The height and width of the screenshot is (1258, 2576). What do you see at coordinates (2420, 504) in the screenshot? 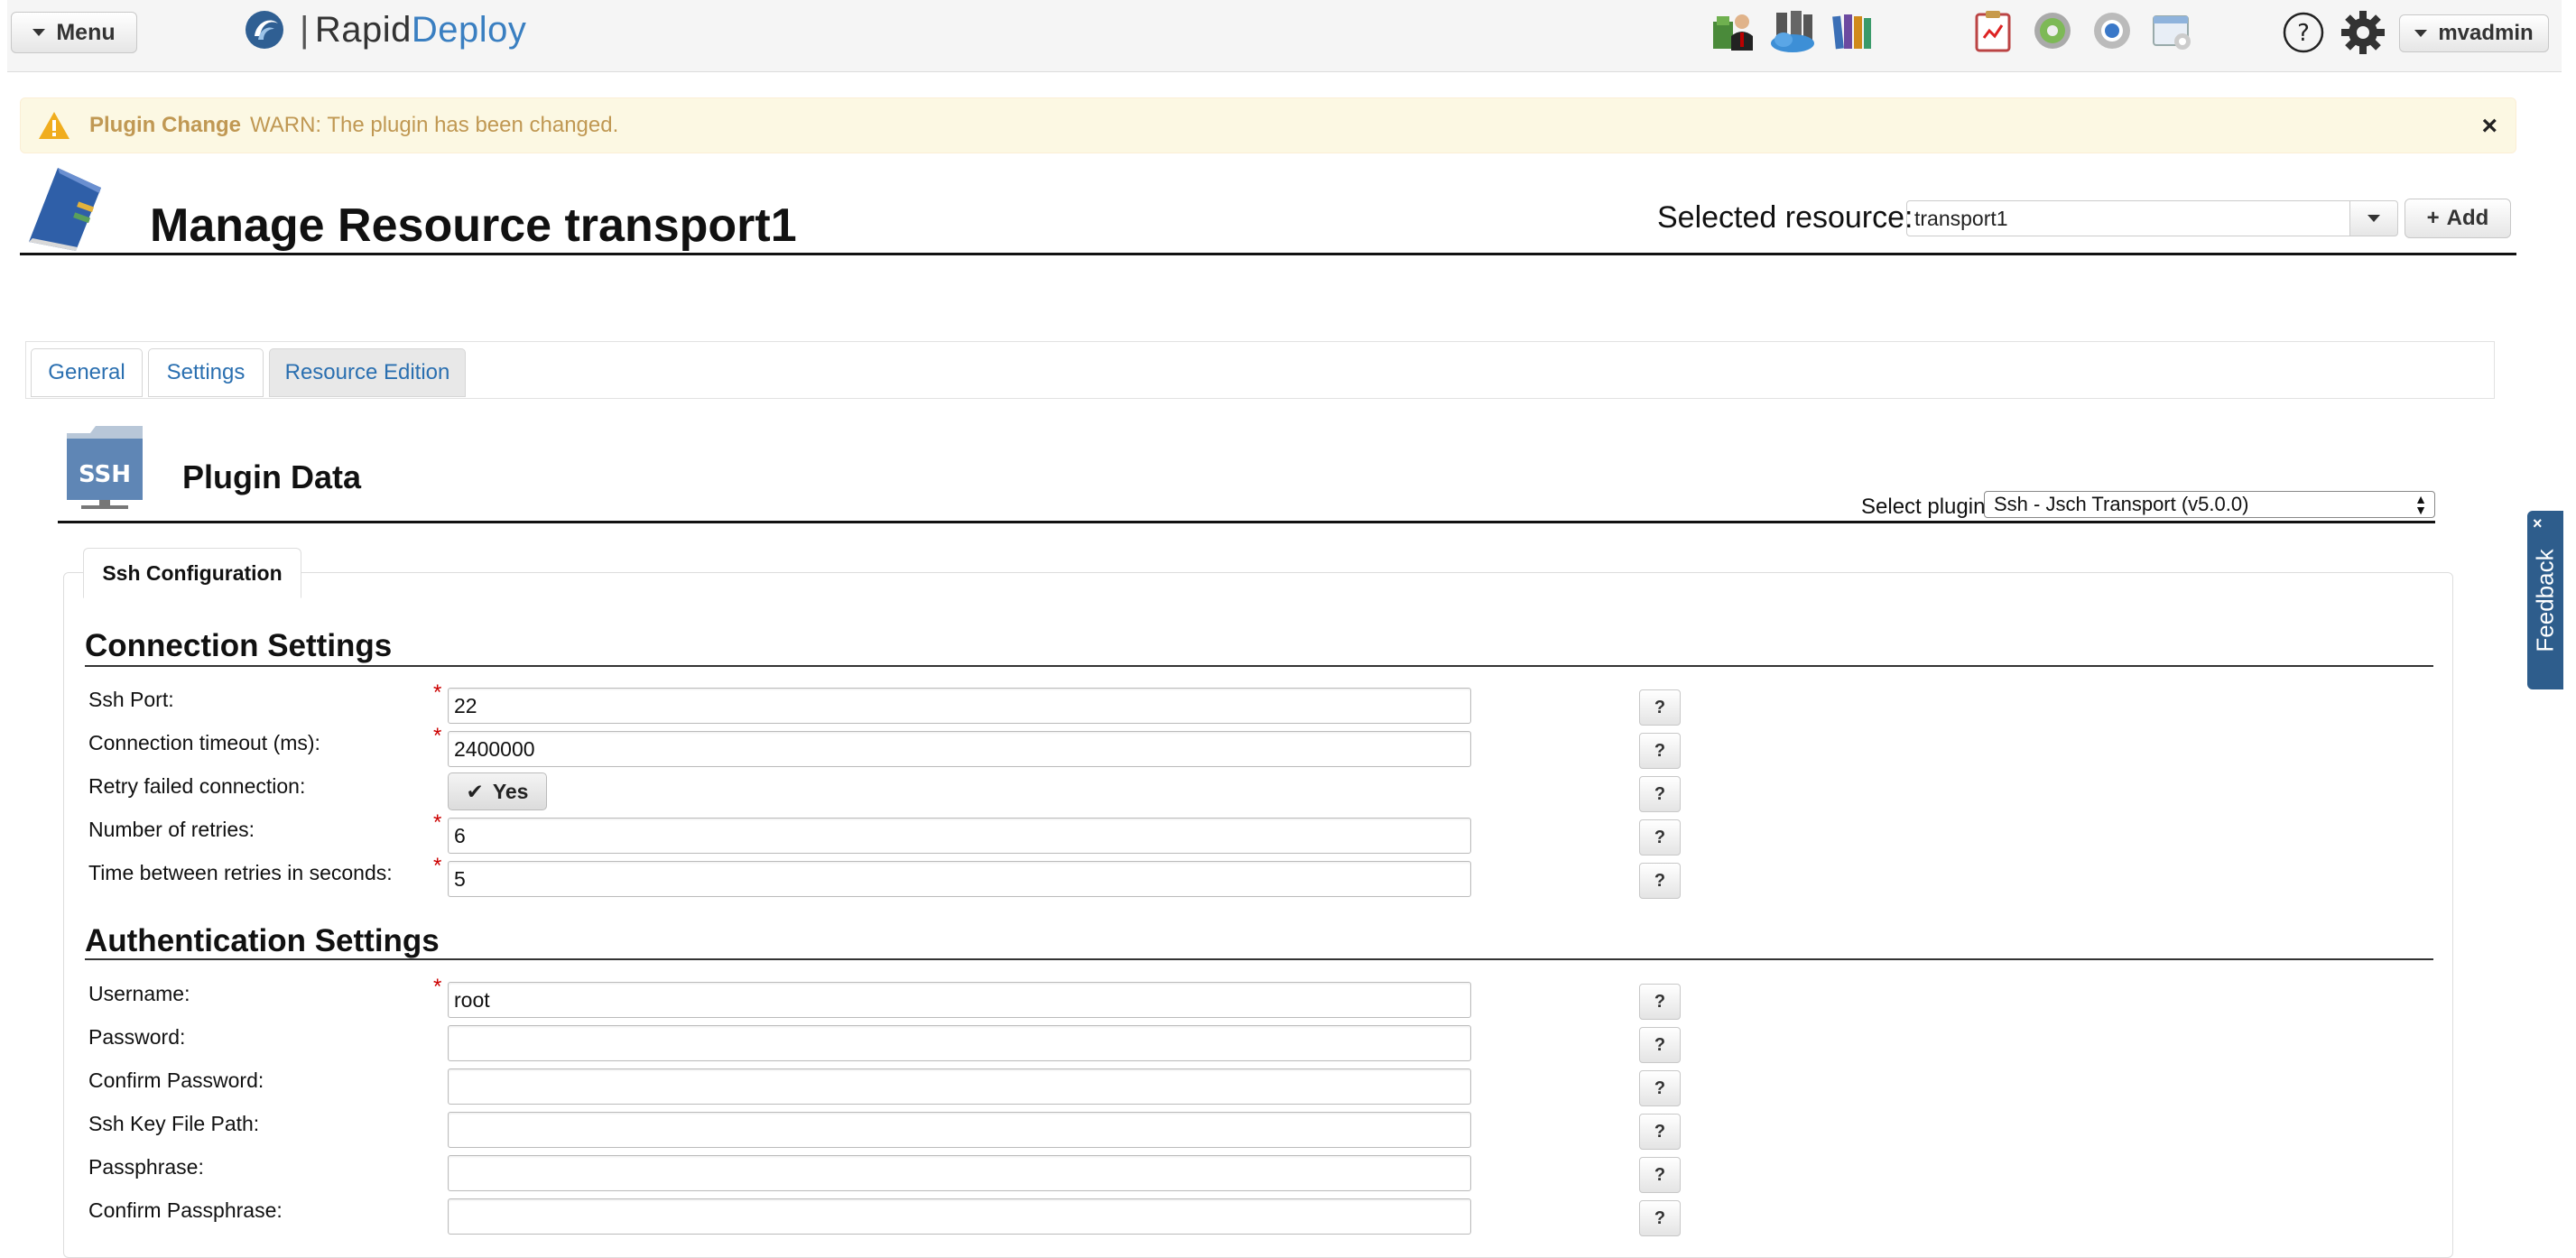
I see `up-down-arrows-icon: ▲ ▼` at bounding box center [2420, 504].